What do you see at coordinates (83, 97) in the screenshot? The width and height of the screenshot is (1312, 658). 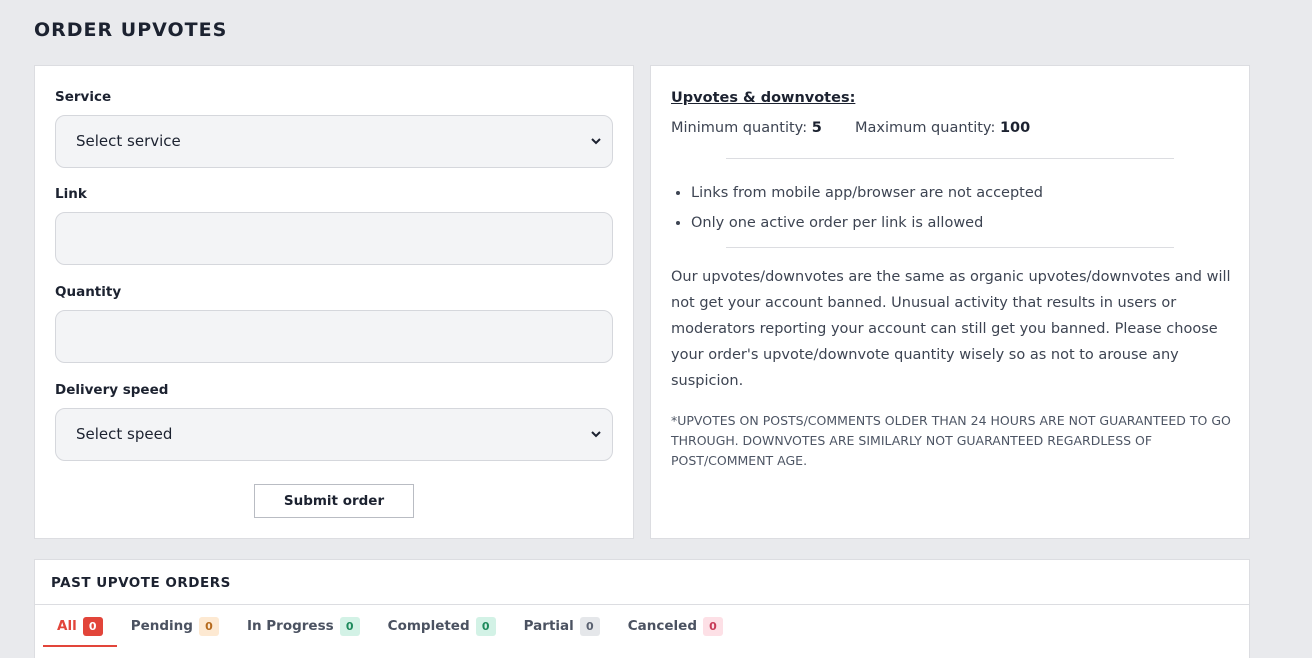 I see `service-label: Service` at bounding box center [83, 97].